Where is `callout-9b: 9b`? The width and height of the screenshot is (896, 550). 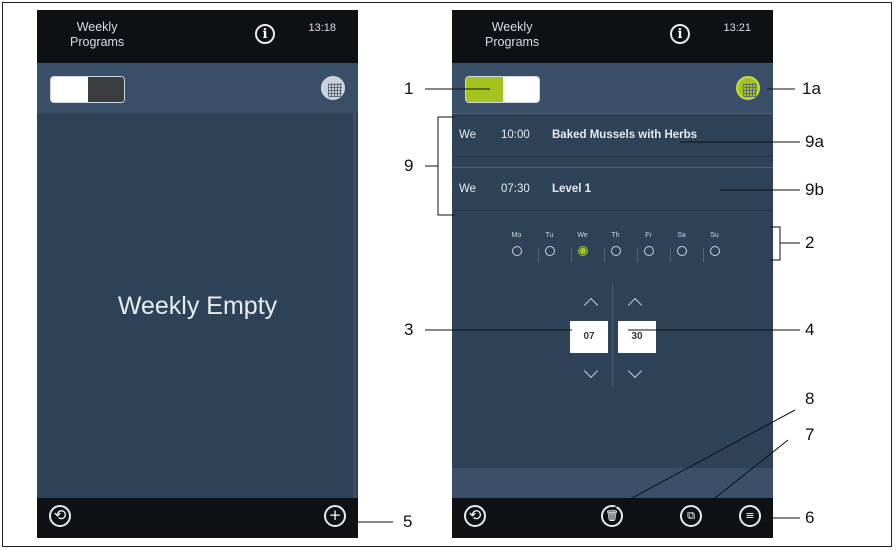 callout-9b: 9b is located at coordinates (814, 189).